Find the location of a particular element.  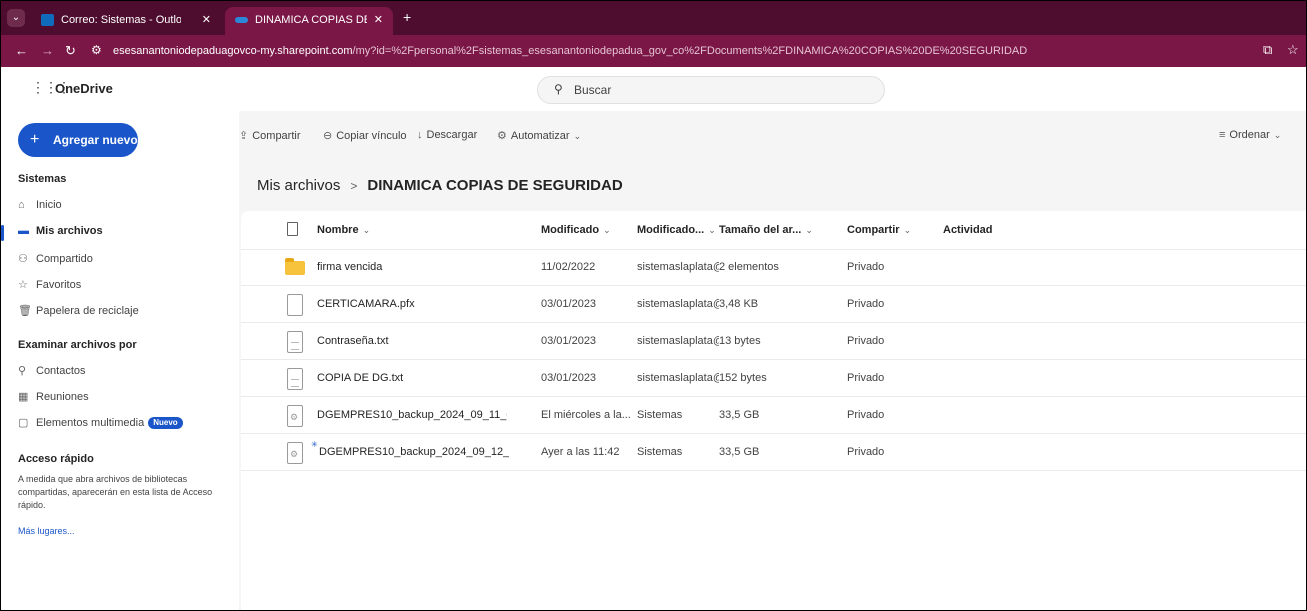

column-size: Tamaño del ar... ⌄ is located at coordinates (769, 230).